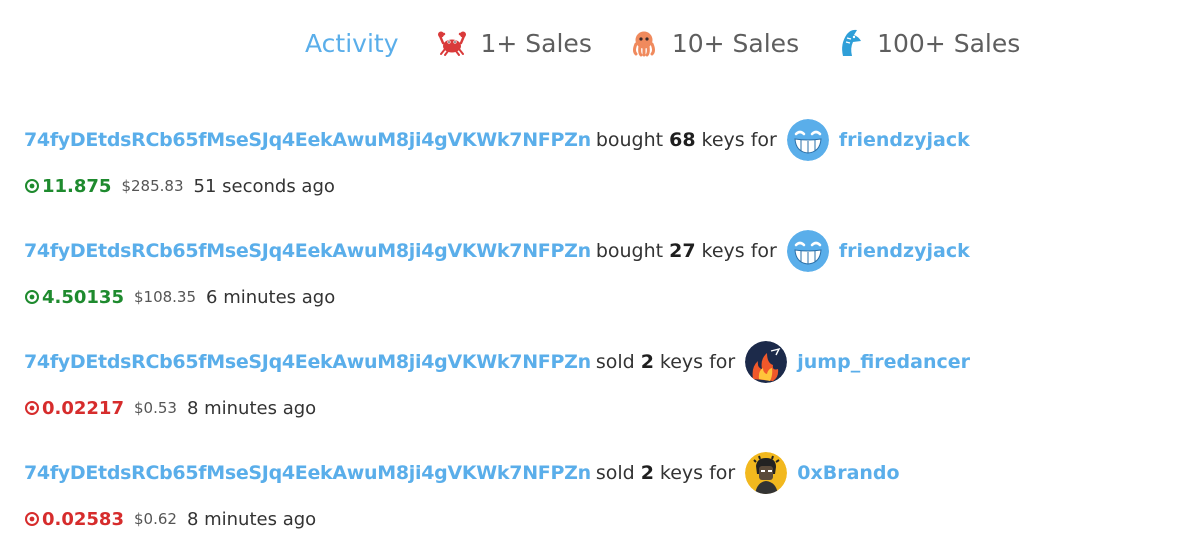 This screenshot has width=1200, height=560. I want to click on trade-amount: 0.02583, so click(74, 519).